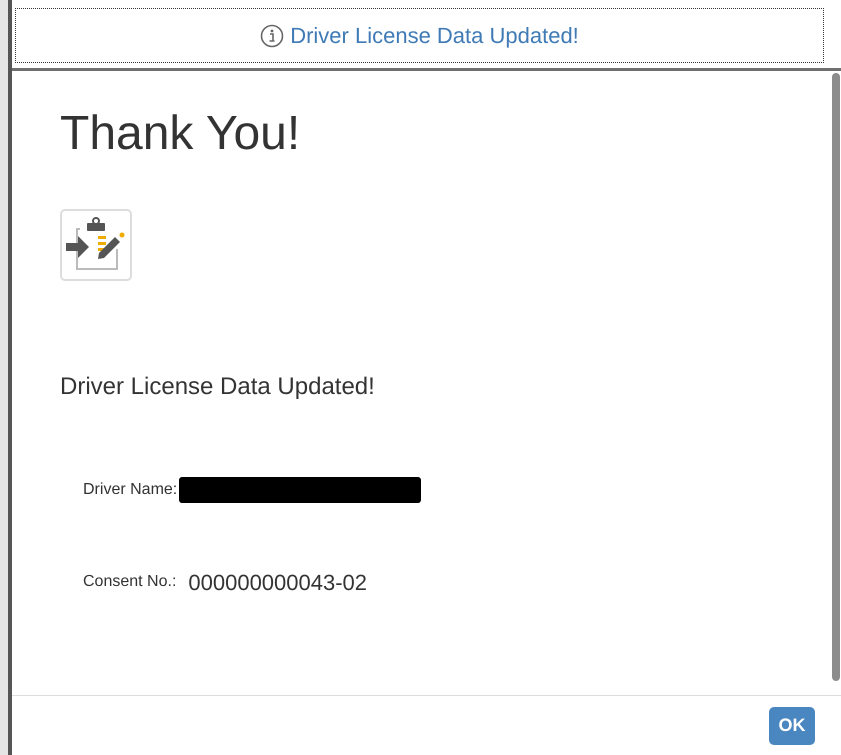 The image size is (841, 755). Describe the element at coordinates (434, 36) in the screenshot. I see `notification-message: Driver License Data Updated!` at that location.